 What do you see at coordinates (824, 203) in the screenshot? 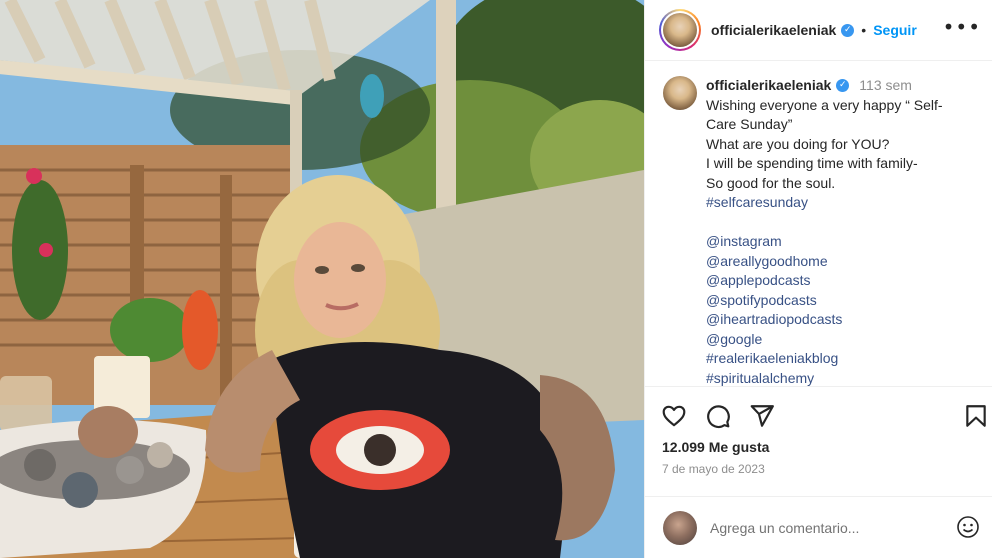
I see `hashtag-link: #selfcaresunday` at bounding box center [824, 203].